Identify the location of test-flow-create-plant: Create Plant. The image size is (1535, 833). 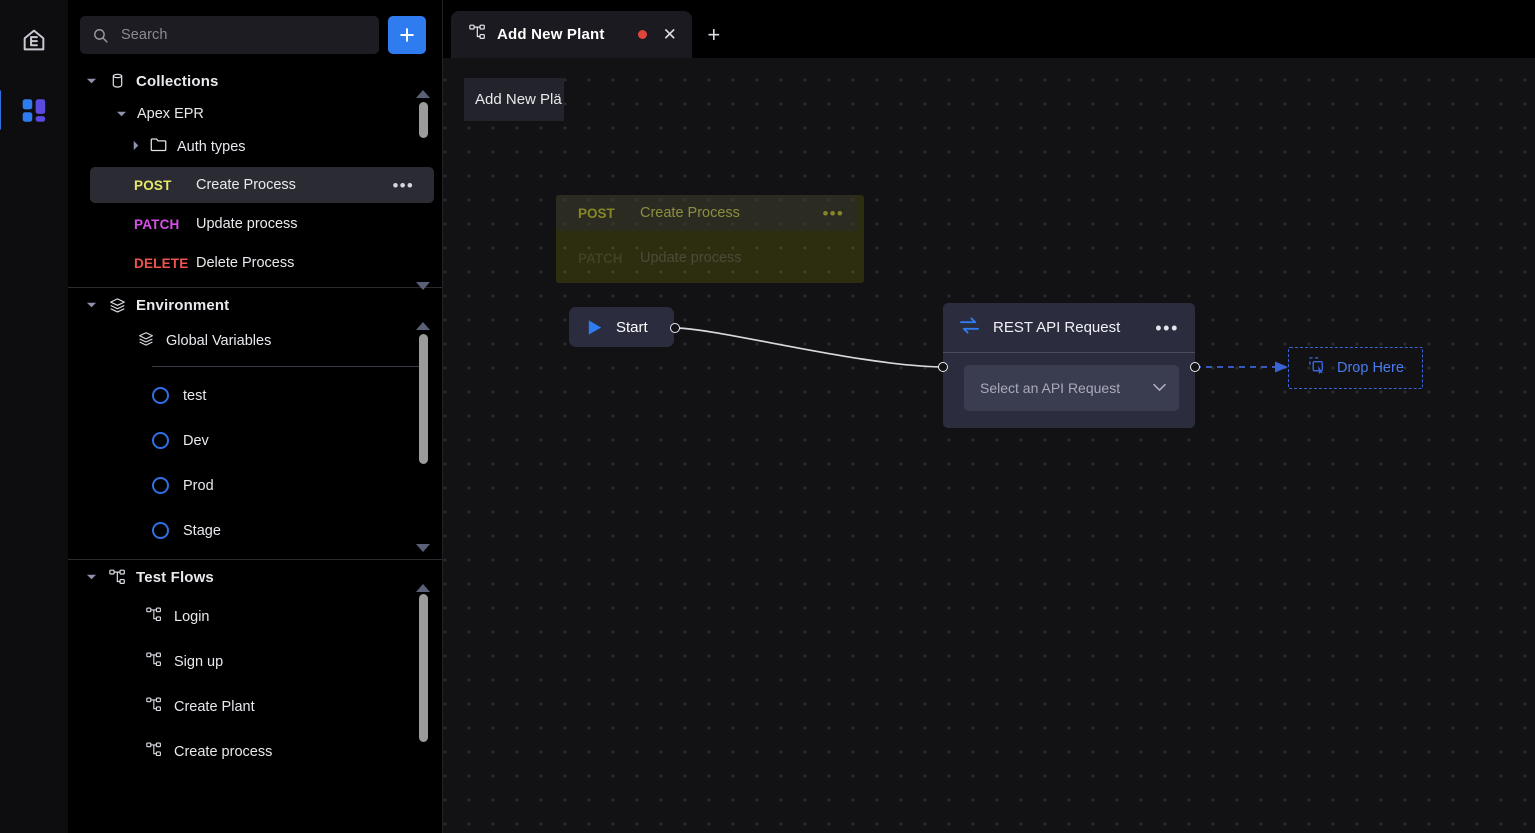
(255, 706).